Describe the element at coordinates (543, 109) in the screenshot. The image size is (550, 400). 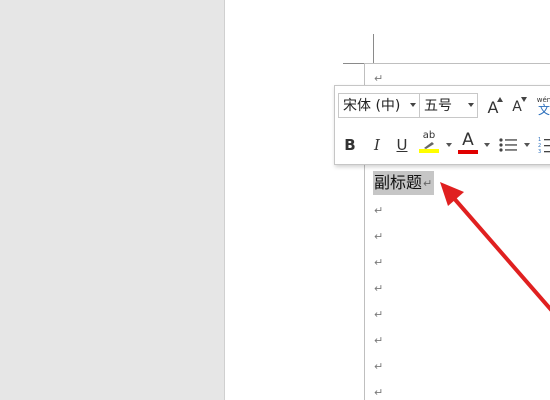
I see `phonetic-guide-icon: 文` at that location.